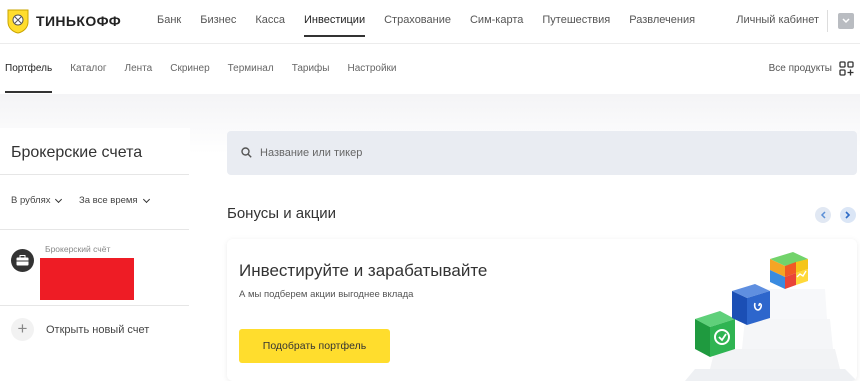 This screenshot has height=381, width=860. Describe the element at coordinates (777, 20) in the screenshot. I see `personal-cabinet-link: Личный кабинет` at that location.